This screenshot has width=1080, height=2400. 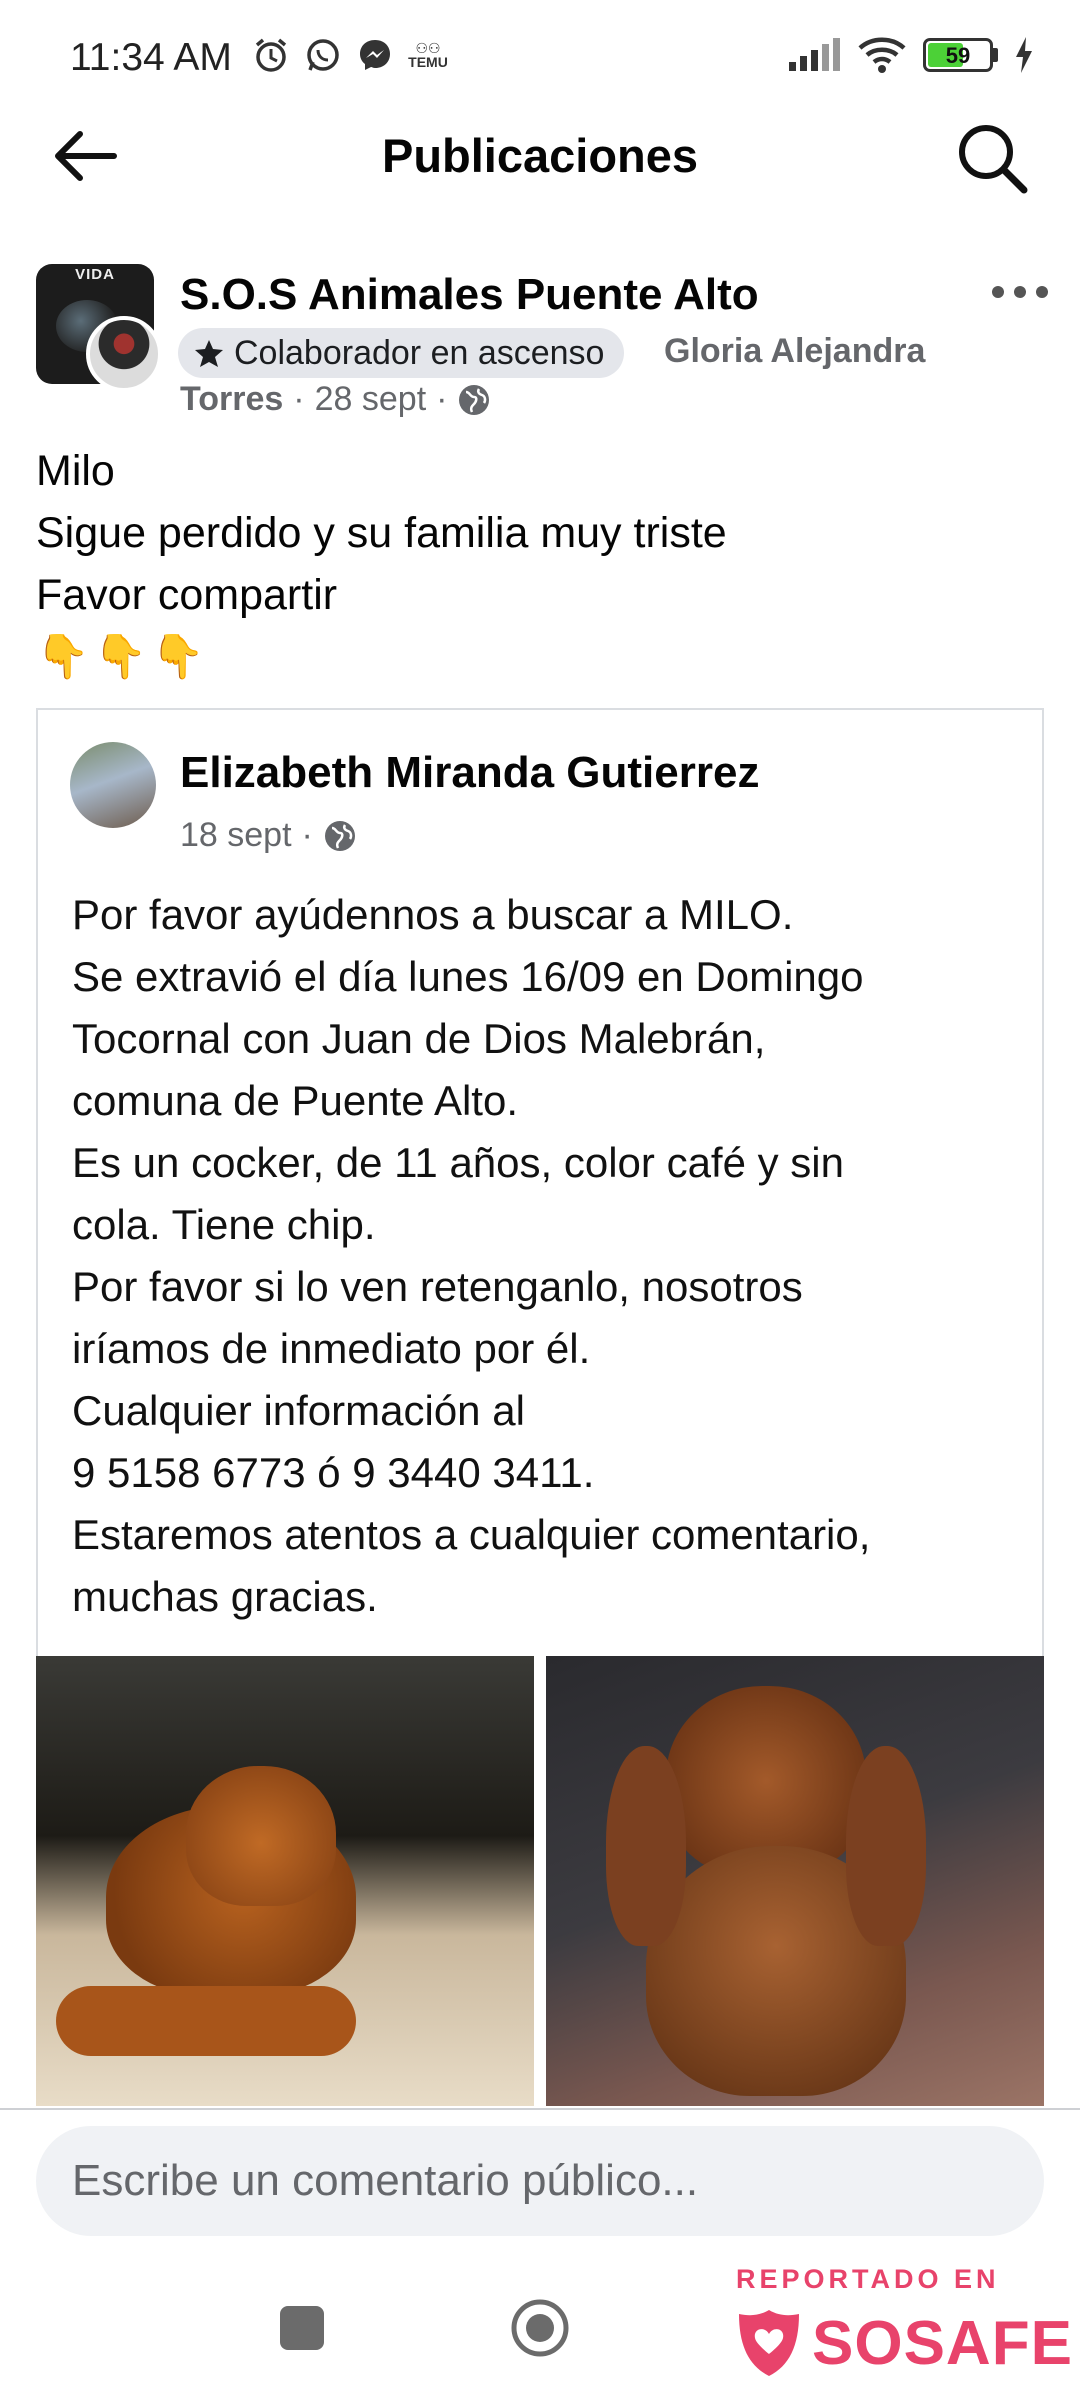 What do you see at coordinates (1020, 292) in the screenshot?
I see `more-dots-icon` at bounding box center [1020, 292].